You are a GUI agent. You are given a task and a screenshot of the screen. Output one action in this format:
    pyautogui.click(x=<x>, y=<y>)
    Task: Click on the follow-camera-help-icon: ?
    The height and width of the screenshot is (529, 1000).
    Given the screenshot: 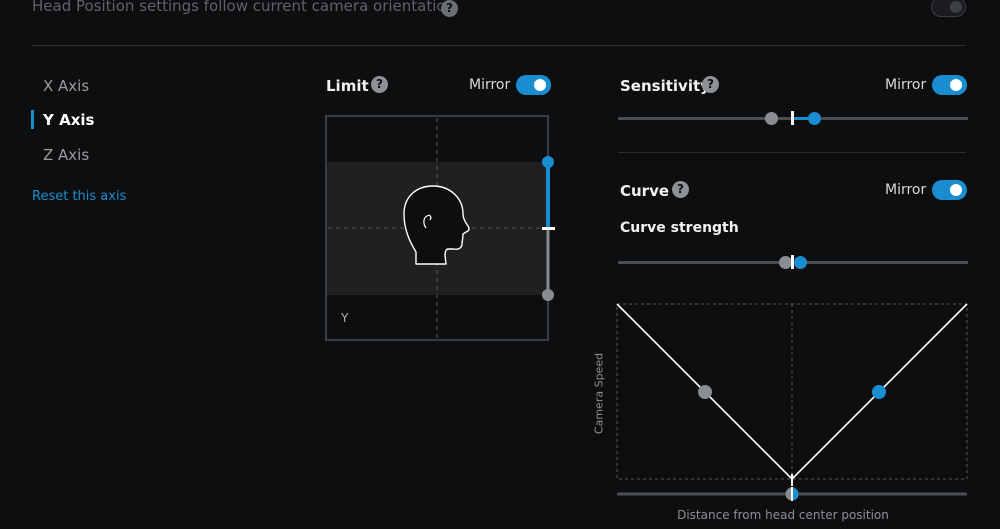 What is the action you would take?
    pyautogui.click(x=449, y=8)
    